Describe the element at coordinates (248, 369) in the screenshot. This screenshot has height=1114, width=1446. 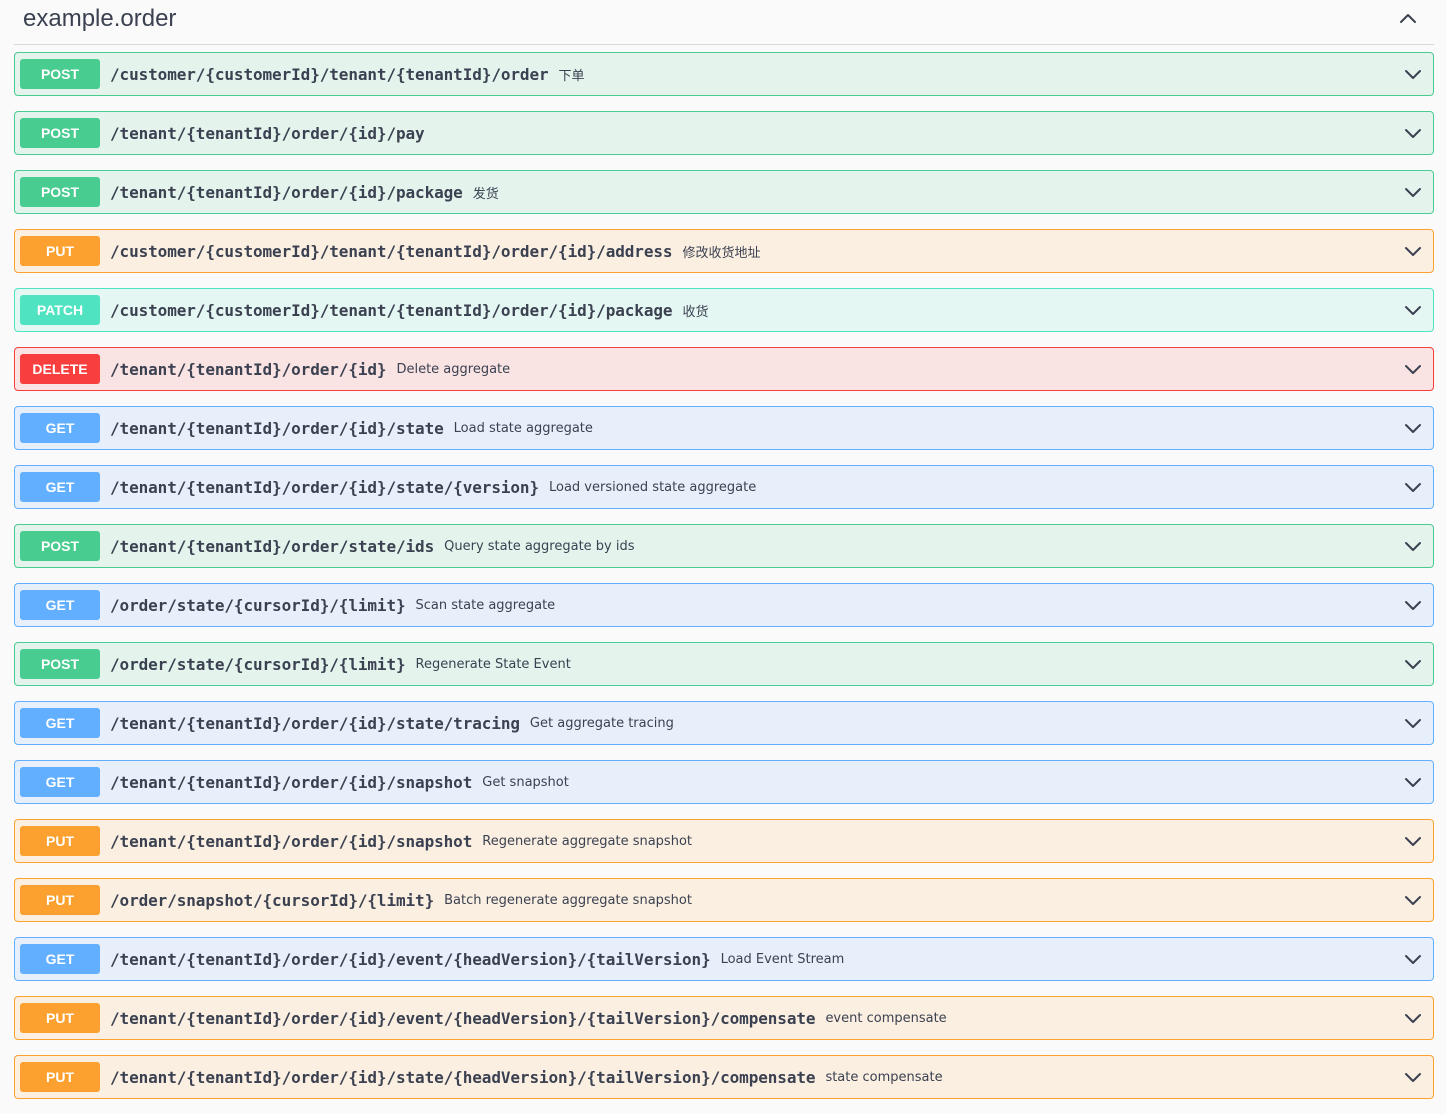
I see `operation-path: /tenant/{tenantId}/order/{id}` at that location.